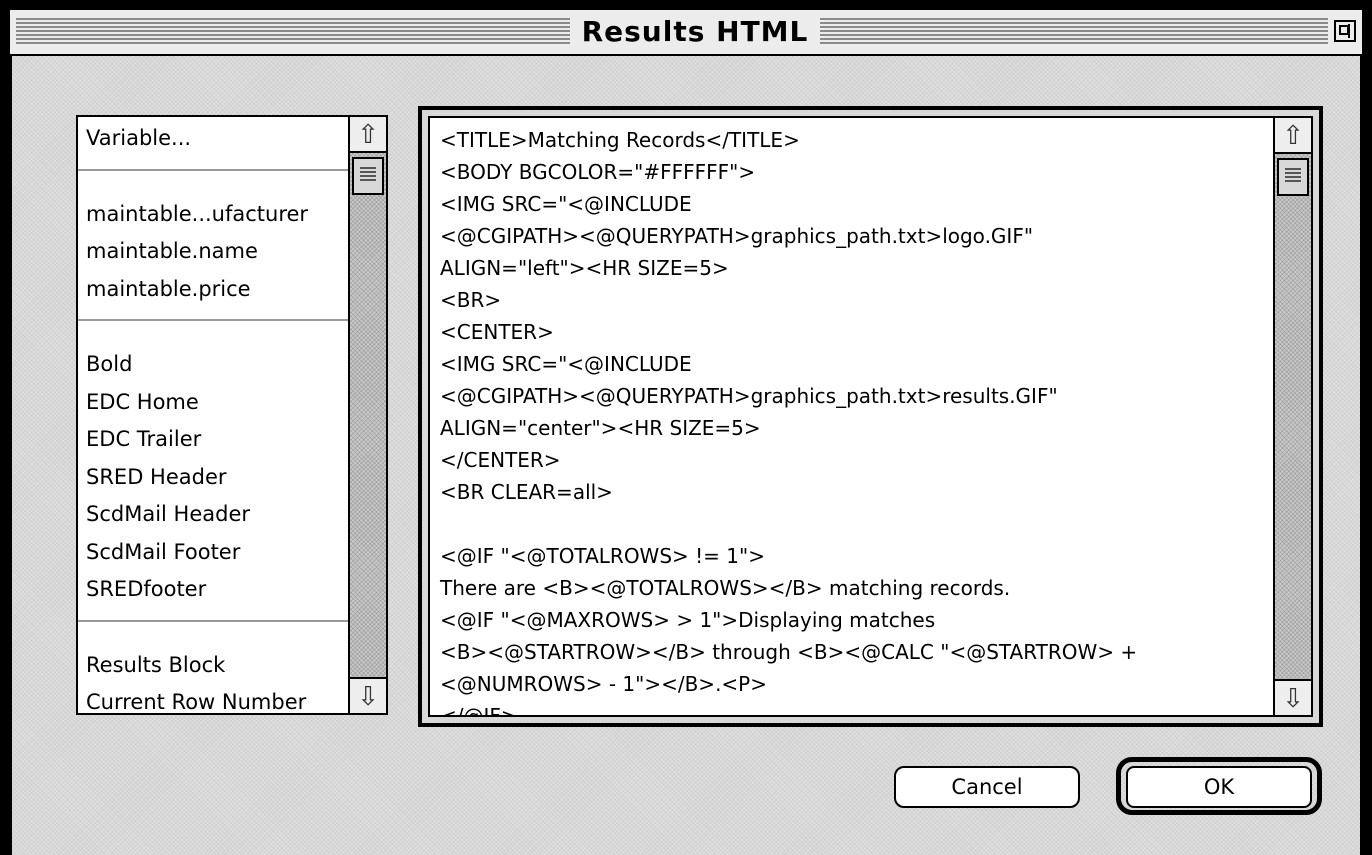 The image size is (1372, 855). Describe the element at coordinates (143, 439) in the screenshot. I see `variable-list-item: EDC Trailer` at that location.